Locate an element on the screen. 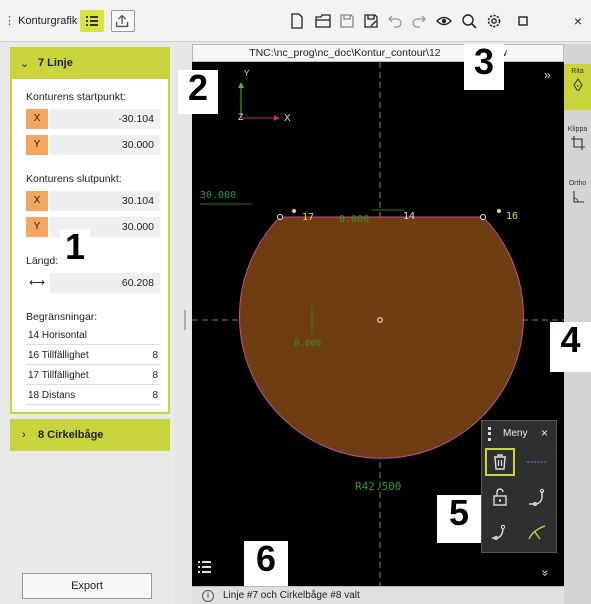 This screenshot has width=591, height=604. start-x-row: X -30.104 is located at coordinates (93, 119).